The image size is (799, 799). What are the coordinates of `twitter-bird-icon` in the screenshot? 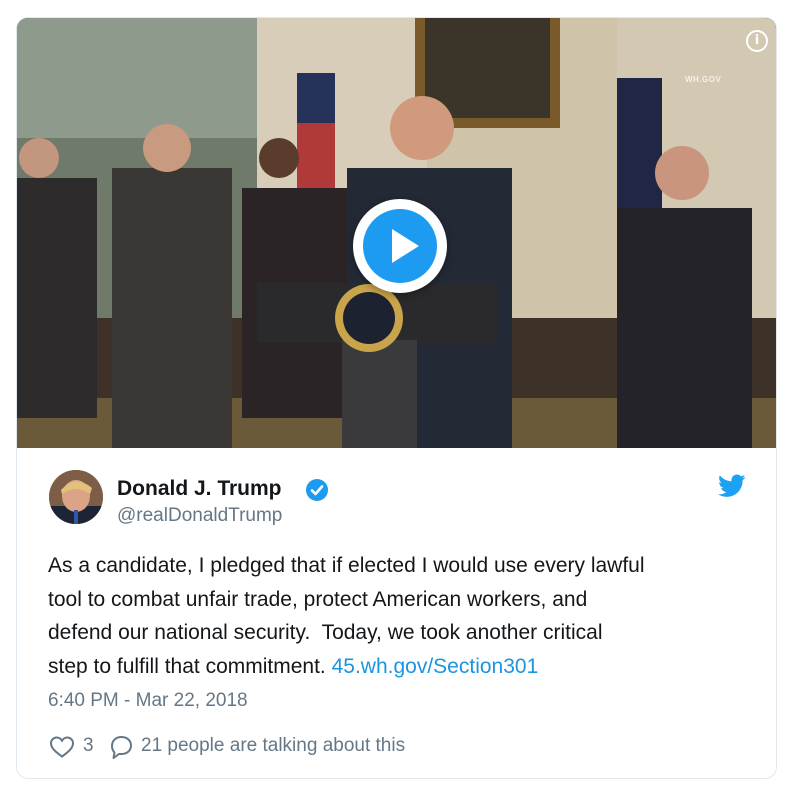 It's located at (732, 486).